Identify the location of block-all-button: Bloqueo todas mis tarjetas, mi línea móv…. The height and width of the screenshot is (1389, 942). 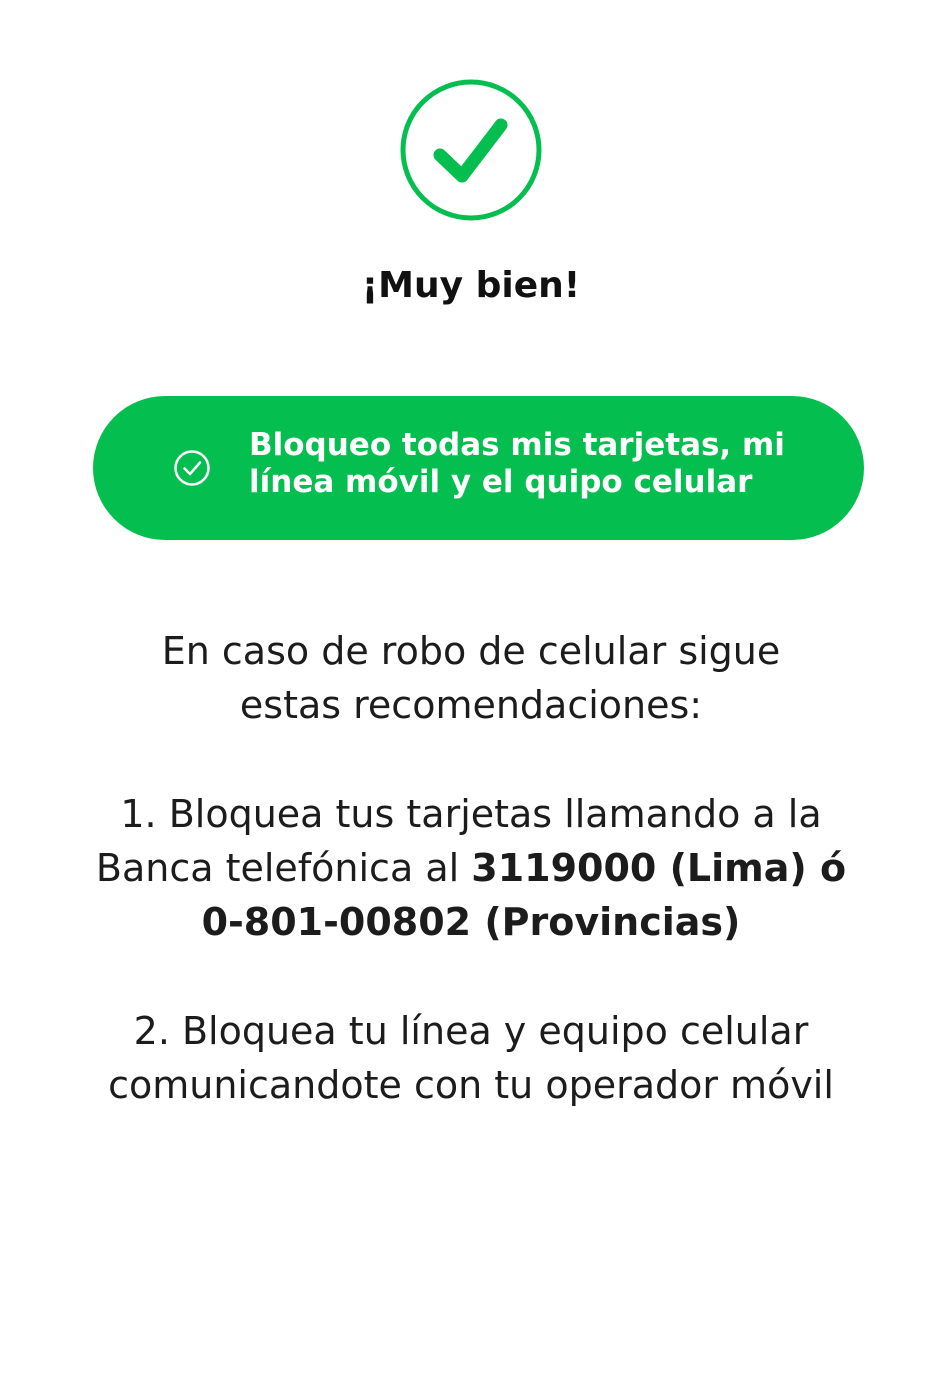
(478, 468).